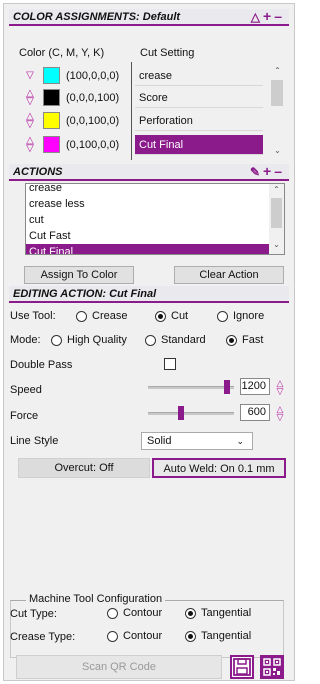 The image size is (320, 684). What do you see at coordinates (190, 636) in the screenshot?
I see `radio-crease-tangential` at bounding box center [190, 636].